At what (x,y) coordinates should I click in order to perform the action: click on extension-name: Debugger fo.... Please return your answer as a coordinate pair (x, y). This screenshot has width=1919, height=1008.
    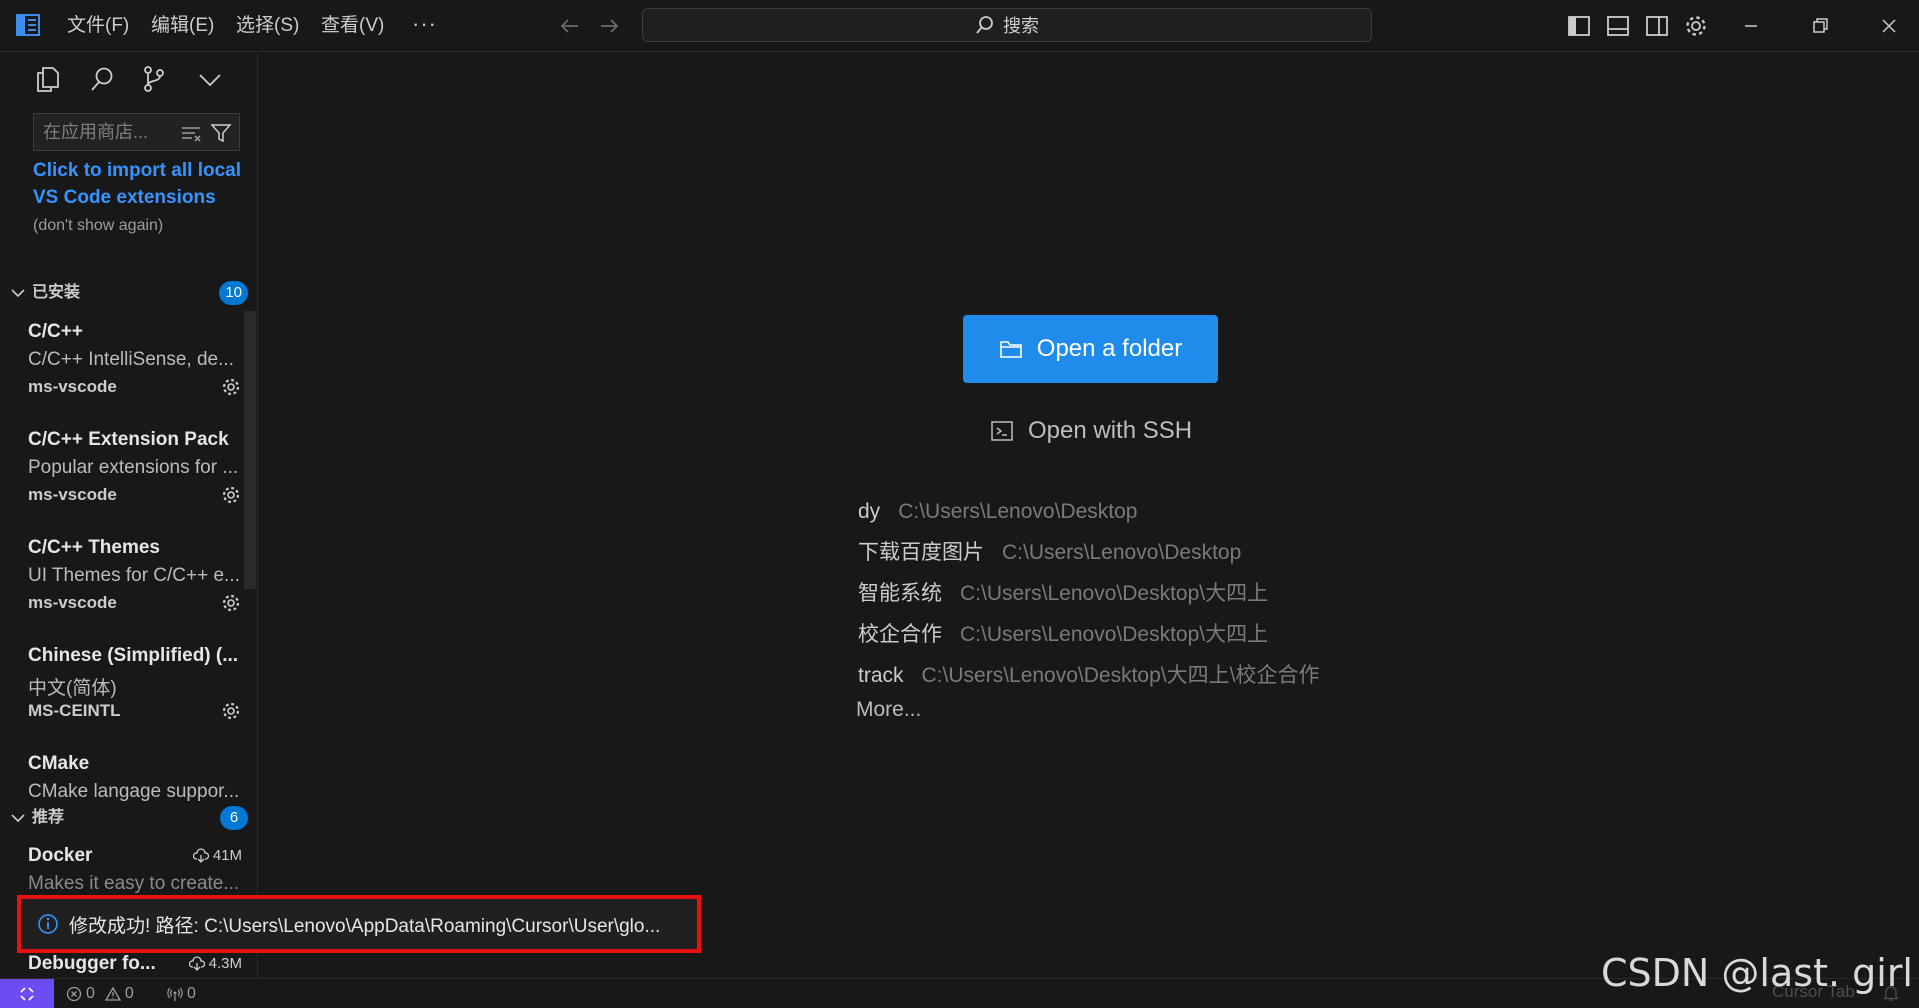
    Looking at the image, I should click on (92, 963).